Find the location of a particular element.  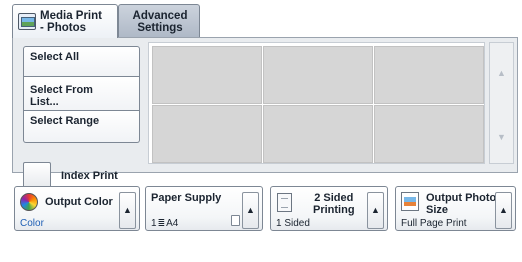

paper-supply-title: Paper Supply is located at coordinates (186, 198).